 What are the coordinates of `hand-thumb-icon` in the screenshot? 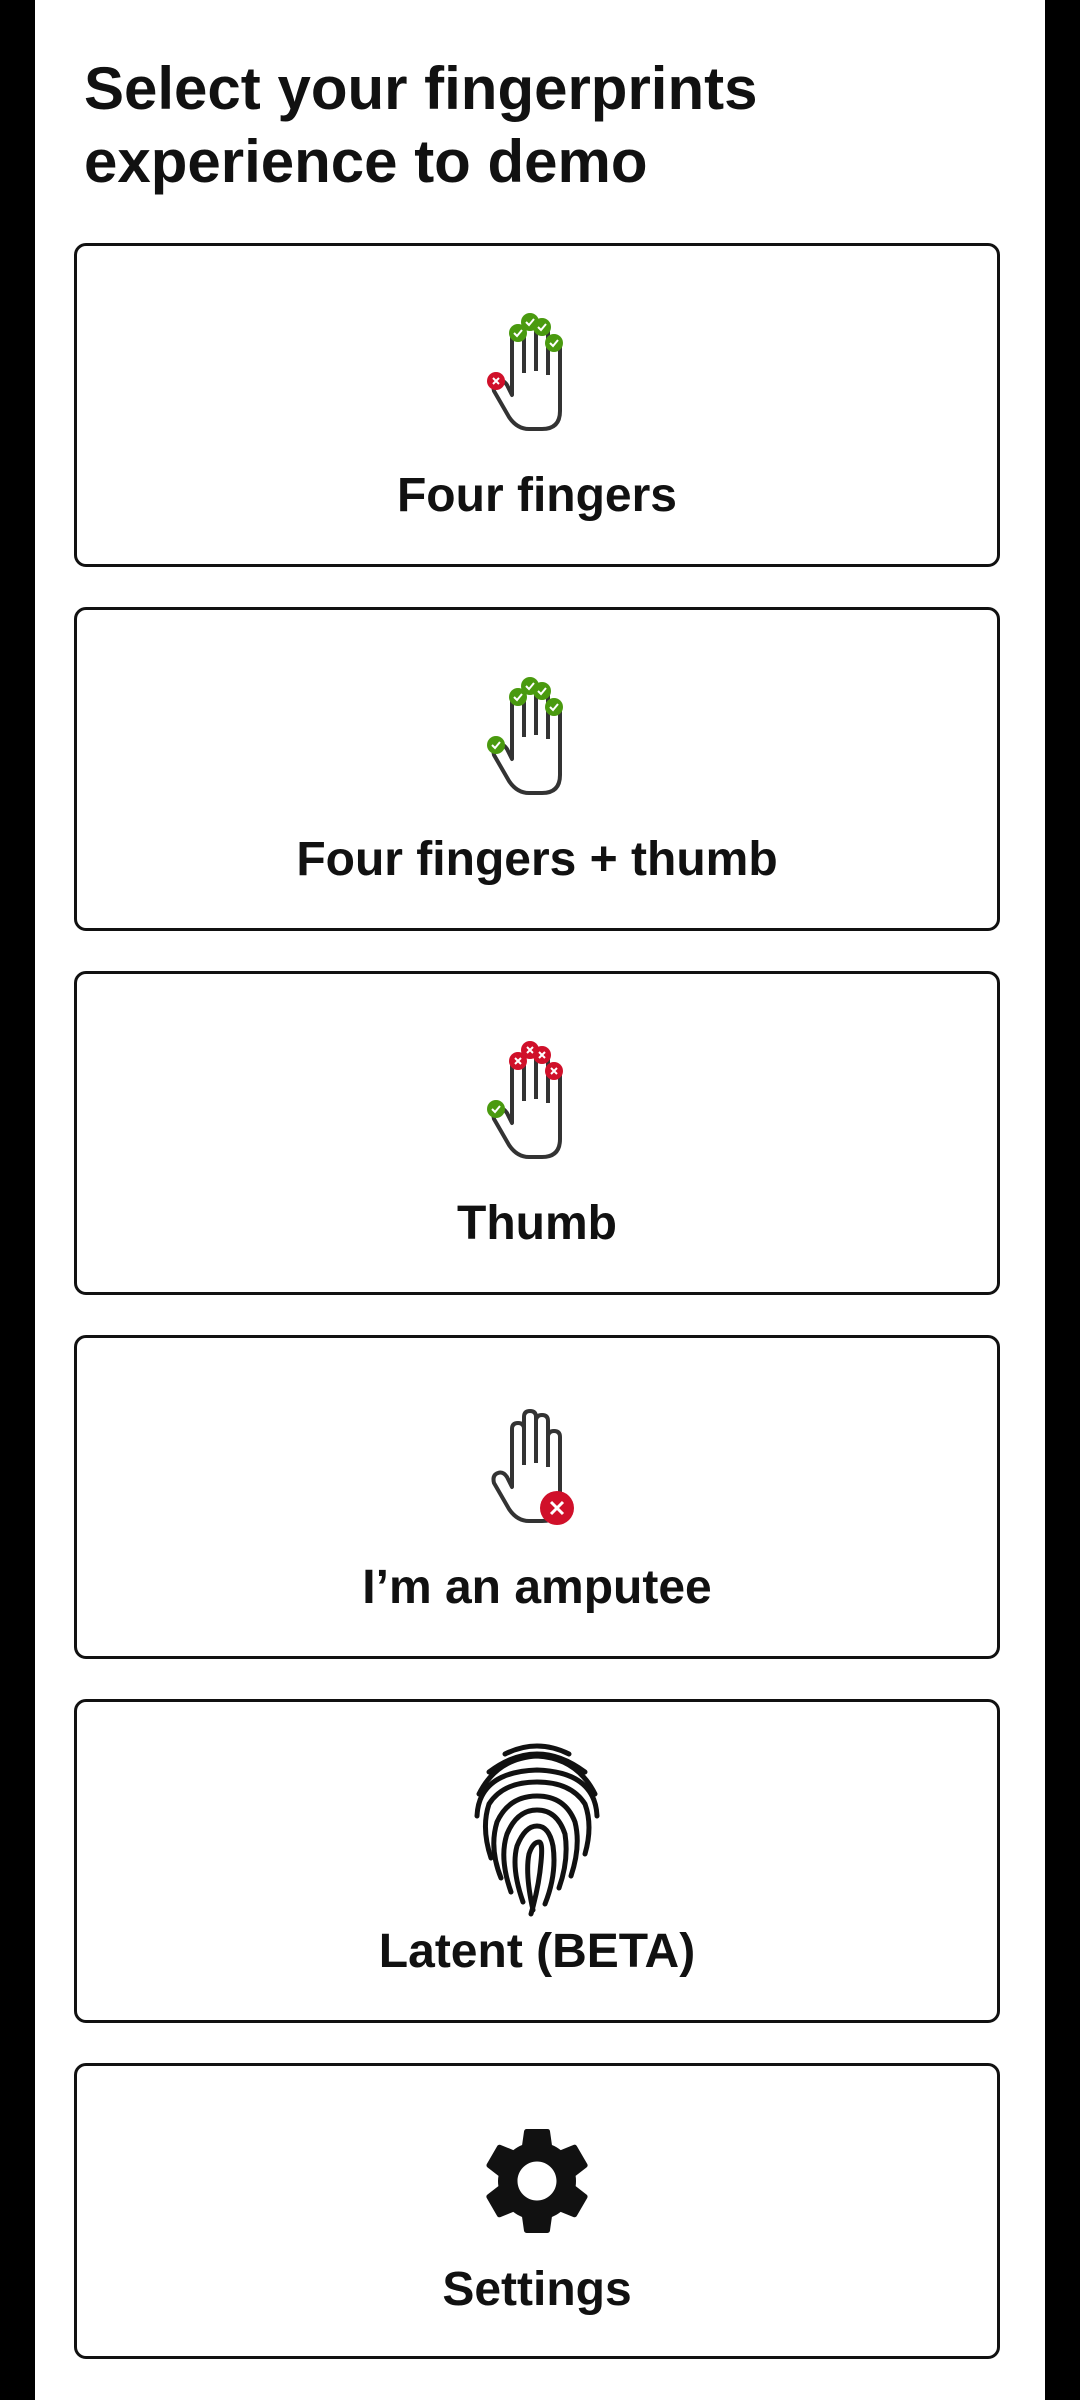 It's located at (525, 1100).